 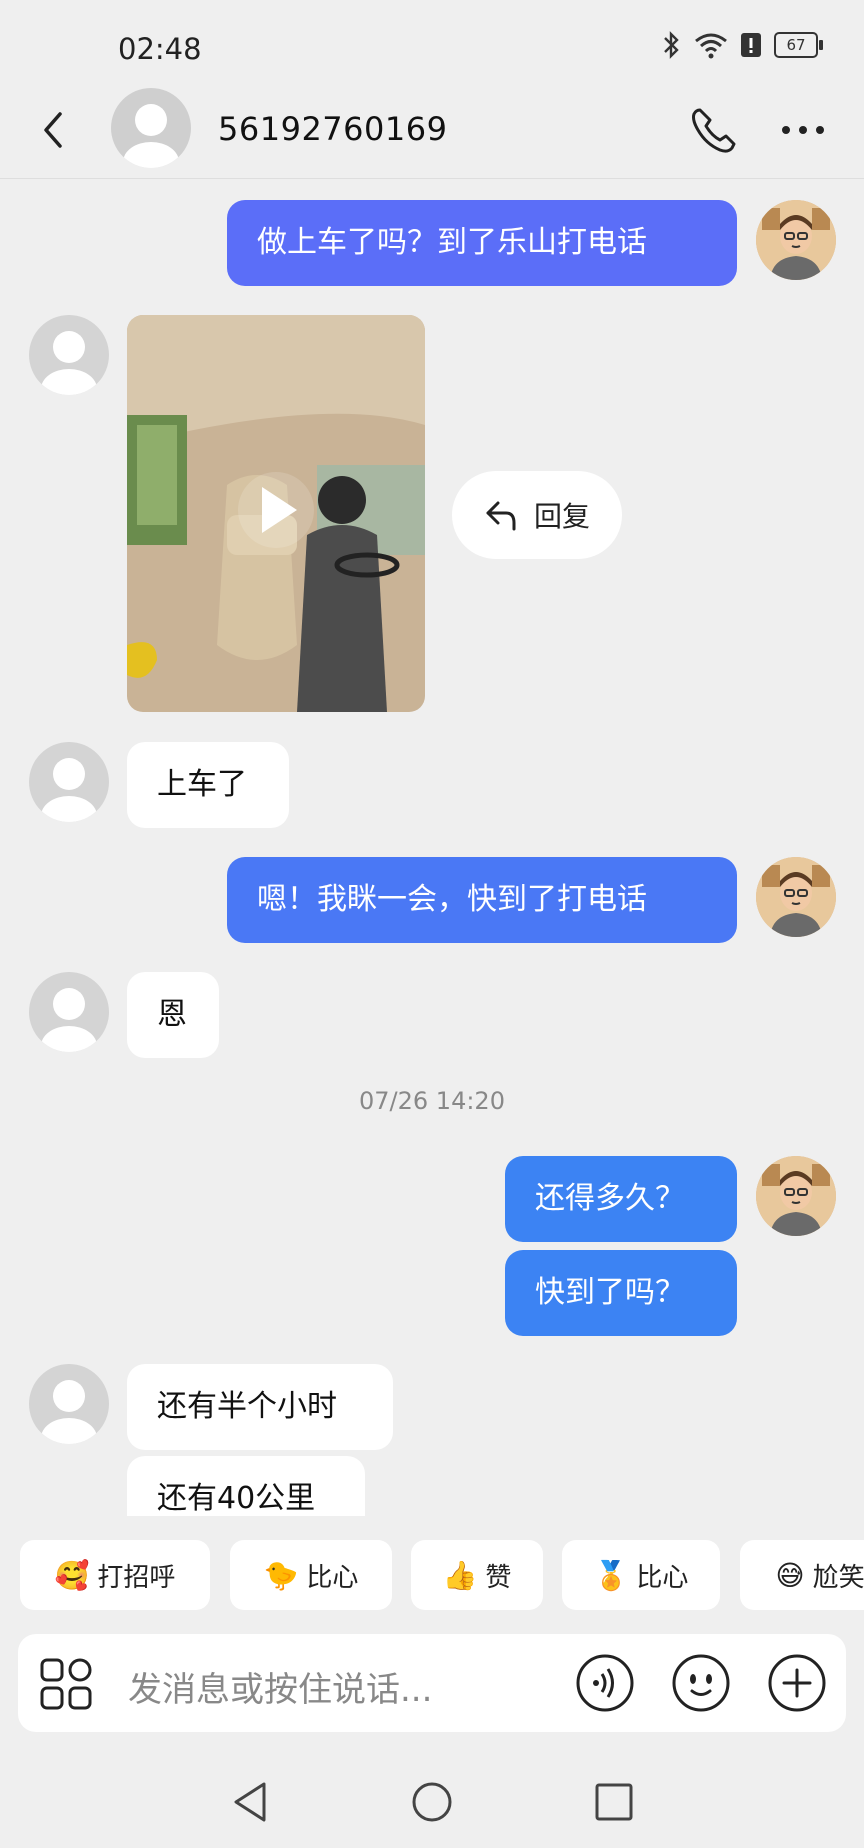 I want to click on message-bubble-incoming: 还有半个小时, so click(x=260, y=1407).